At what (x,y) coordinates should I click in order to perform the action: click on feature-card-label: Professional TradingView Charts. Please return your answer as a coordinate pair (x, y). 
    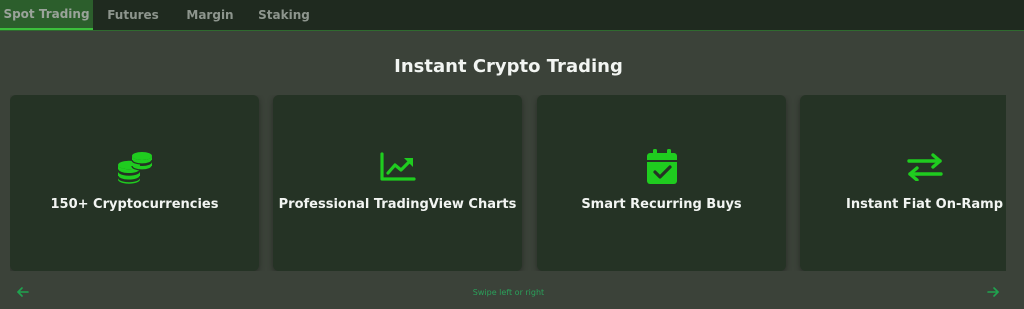
    Looking at the image, I should click on (397, 204).